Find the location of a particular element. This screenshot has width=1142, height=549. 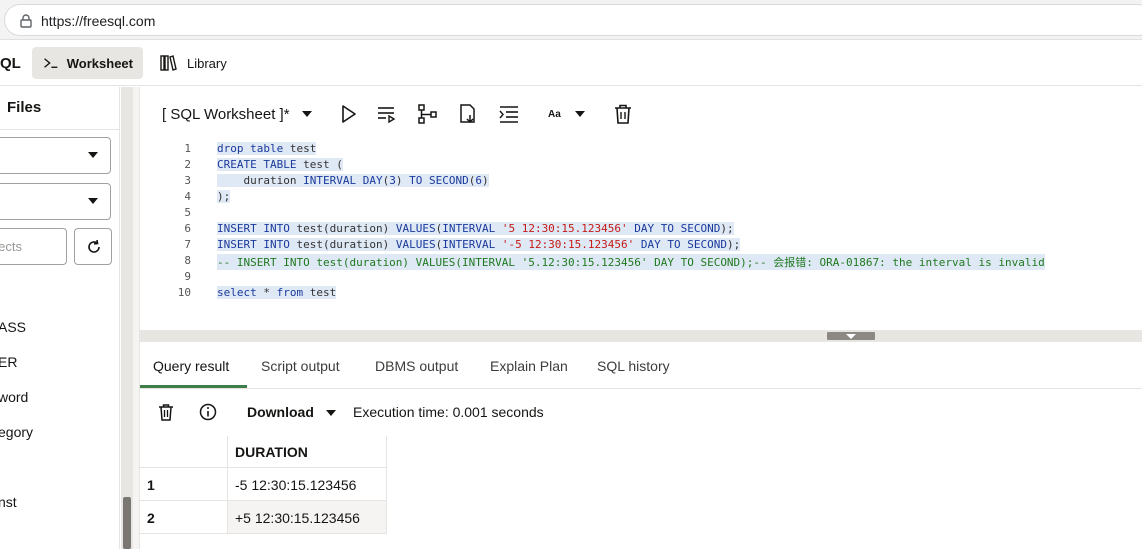

tab-explain-plan: Explain Plan is located at coordinates (529, 366).